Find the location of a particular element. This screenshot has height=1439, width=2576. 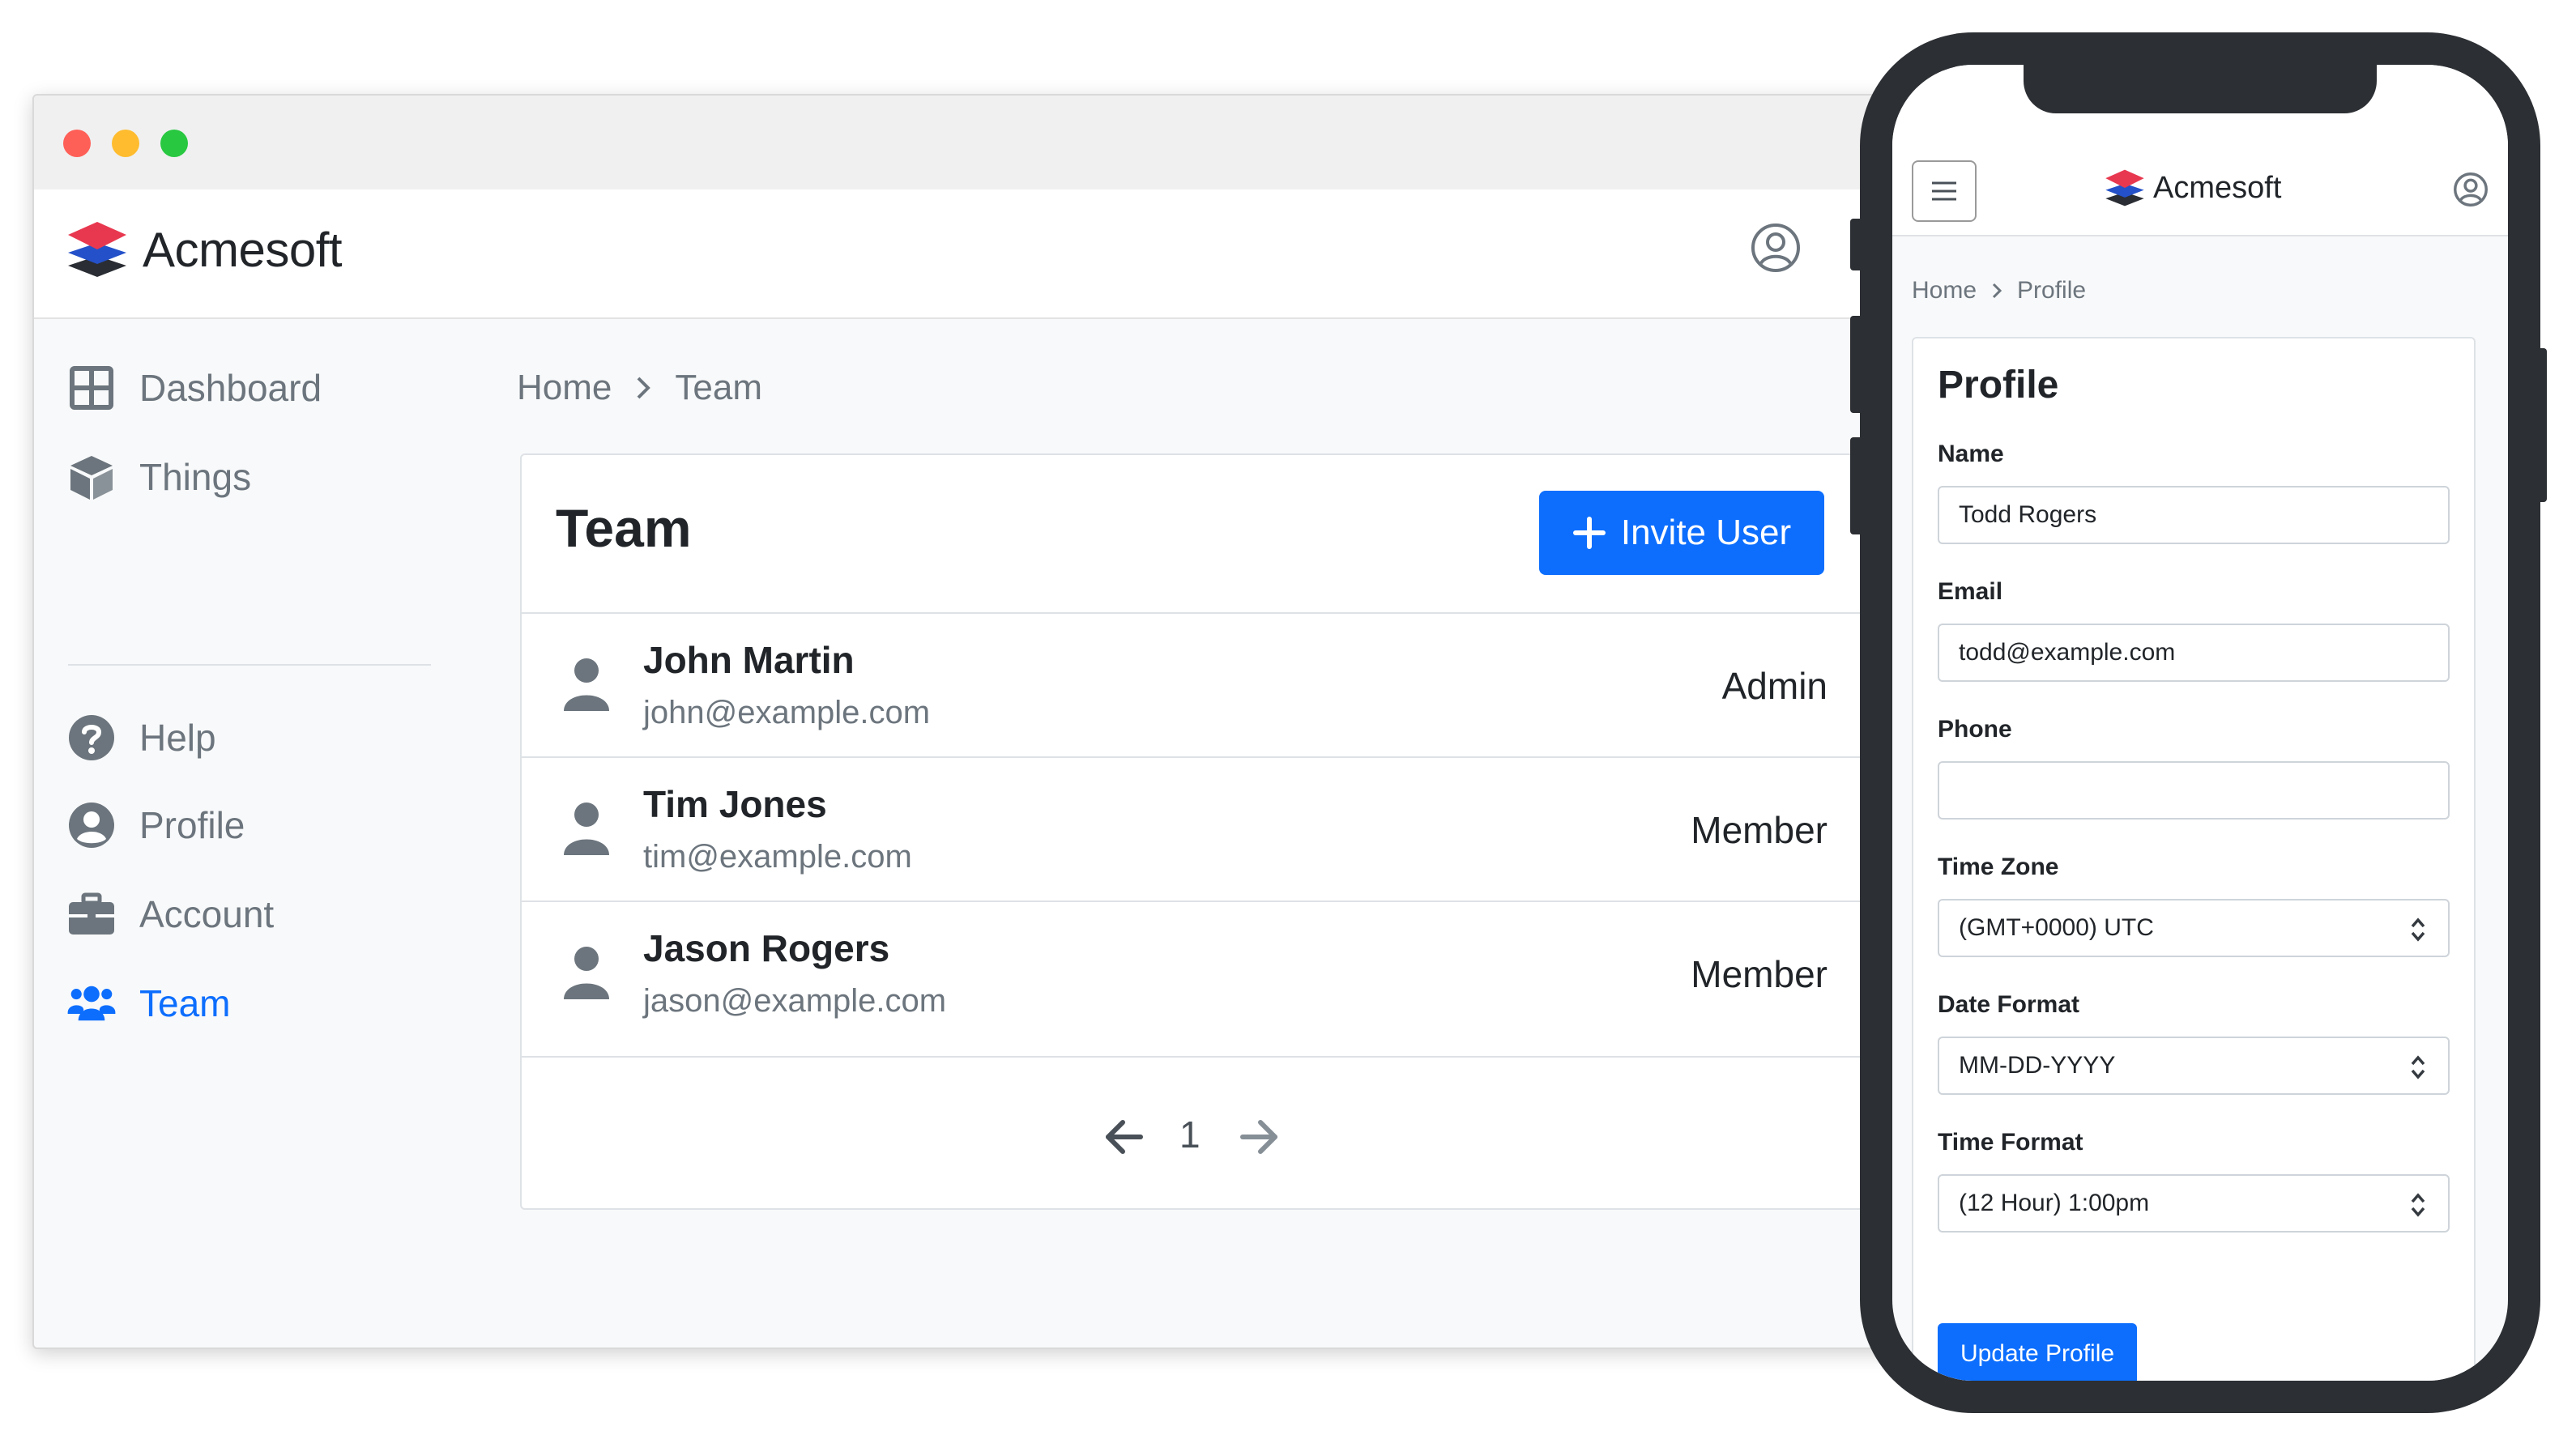

member-name: Jason Rogers is located at coordinates (766, 948).